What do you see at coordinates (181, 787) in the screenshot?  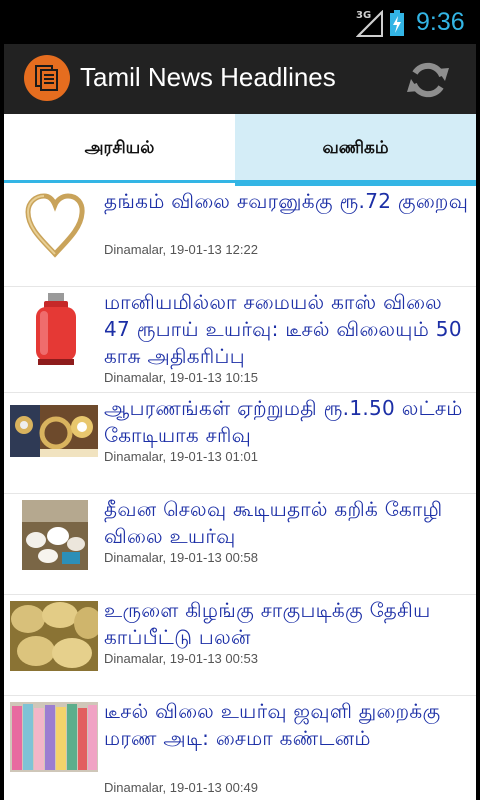 I see `news-source-date: Dinamalar, 19-01-13 00:49` at bounding box center [181, 787].